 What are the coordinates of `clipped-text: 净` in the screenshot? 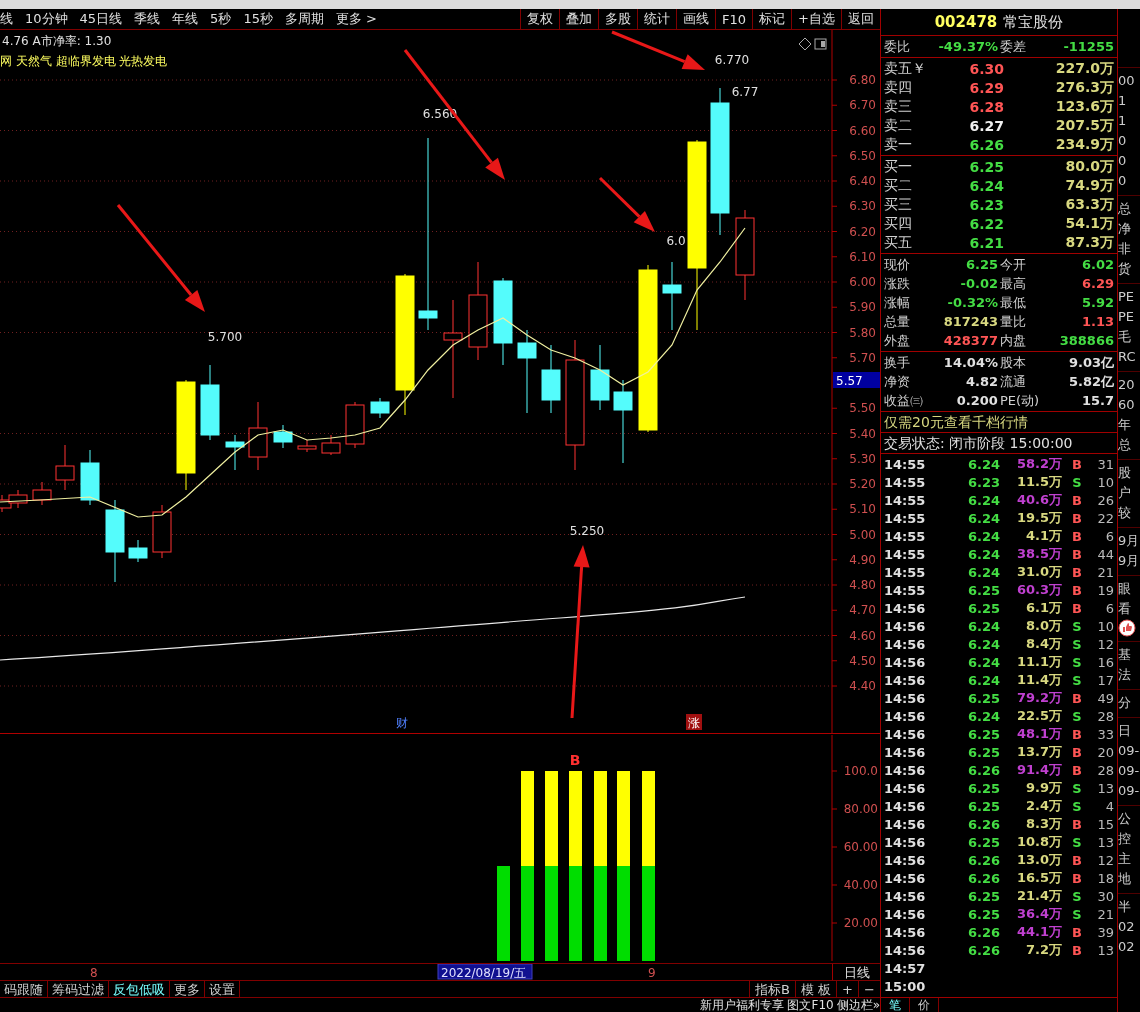 It's located at (1125, 229).